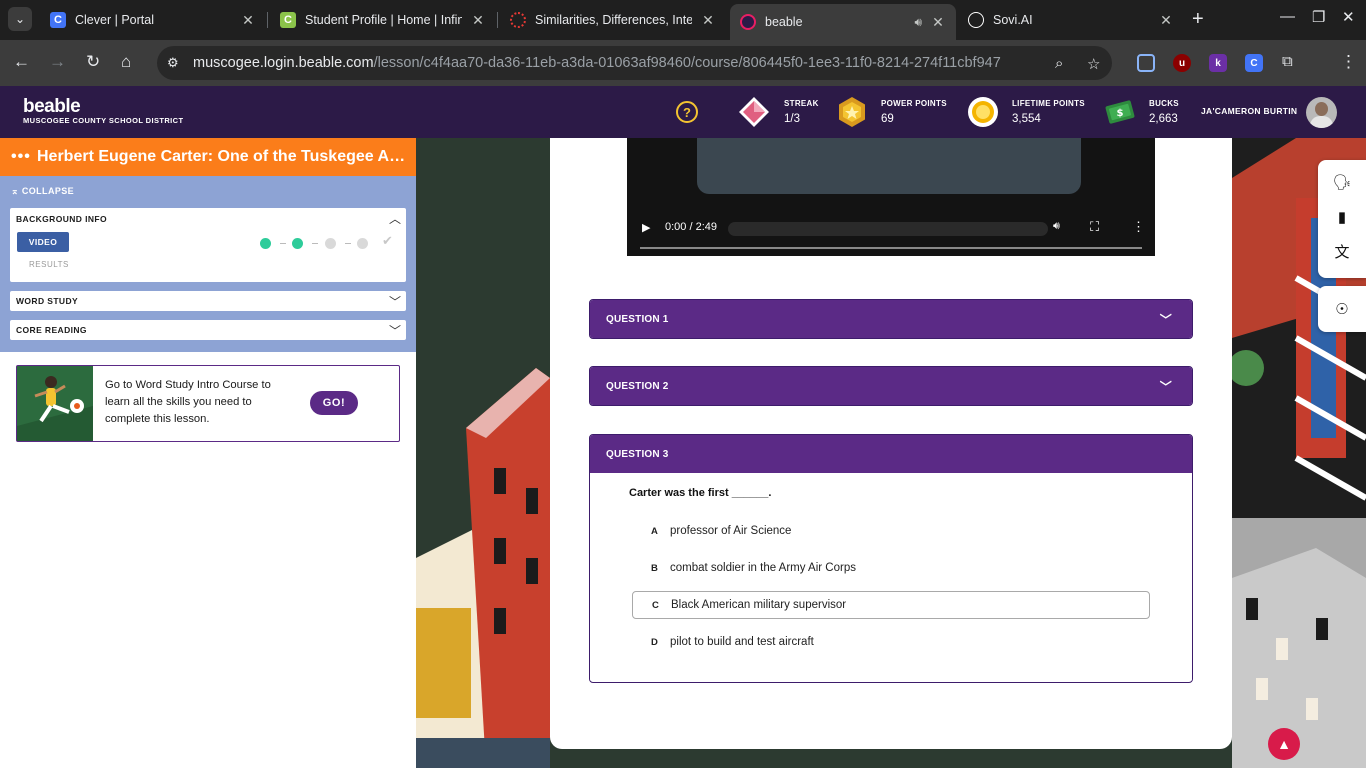 This screenshot has width=1366, height=768. I want to click on restore-icon: ❐, so click(1318, 17).